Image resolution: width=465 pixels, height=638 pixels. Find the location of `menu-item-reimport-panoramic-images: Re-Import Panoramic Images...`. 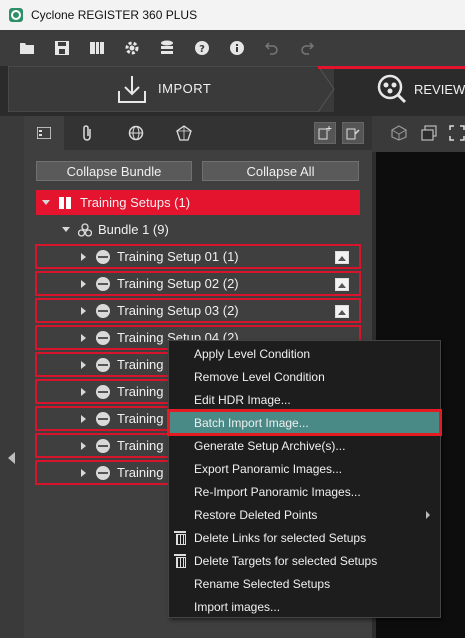

menu-item-reimport-panoramic-images: Re-Import Panoramic Images... is located at coordinates (304, 491).